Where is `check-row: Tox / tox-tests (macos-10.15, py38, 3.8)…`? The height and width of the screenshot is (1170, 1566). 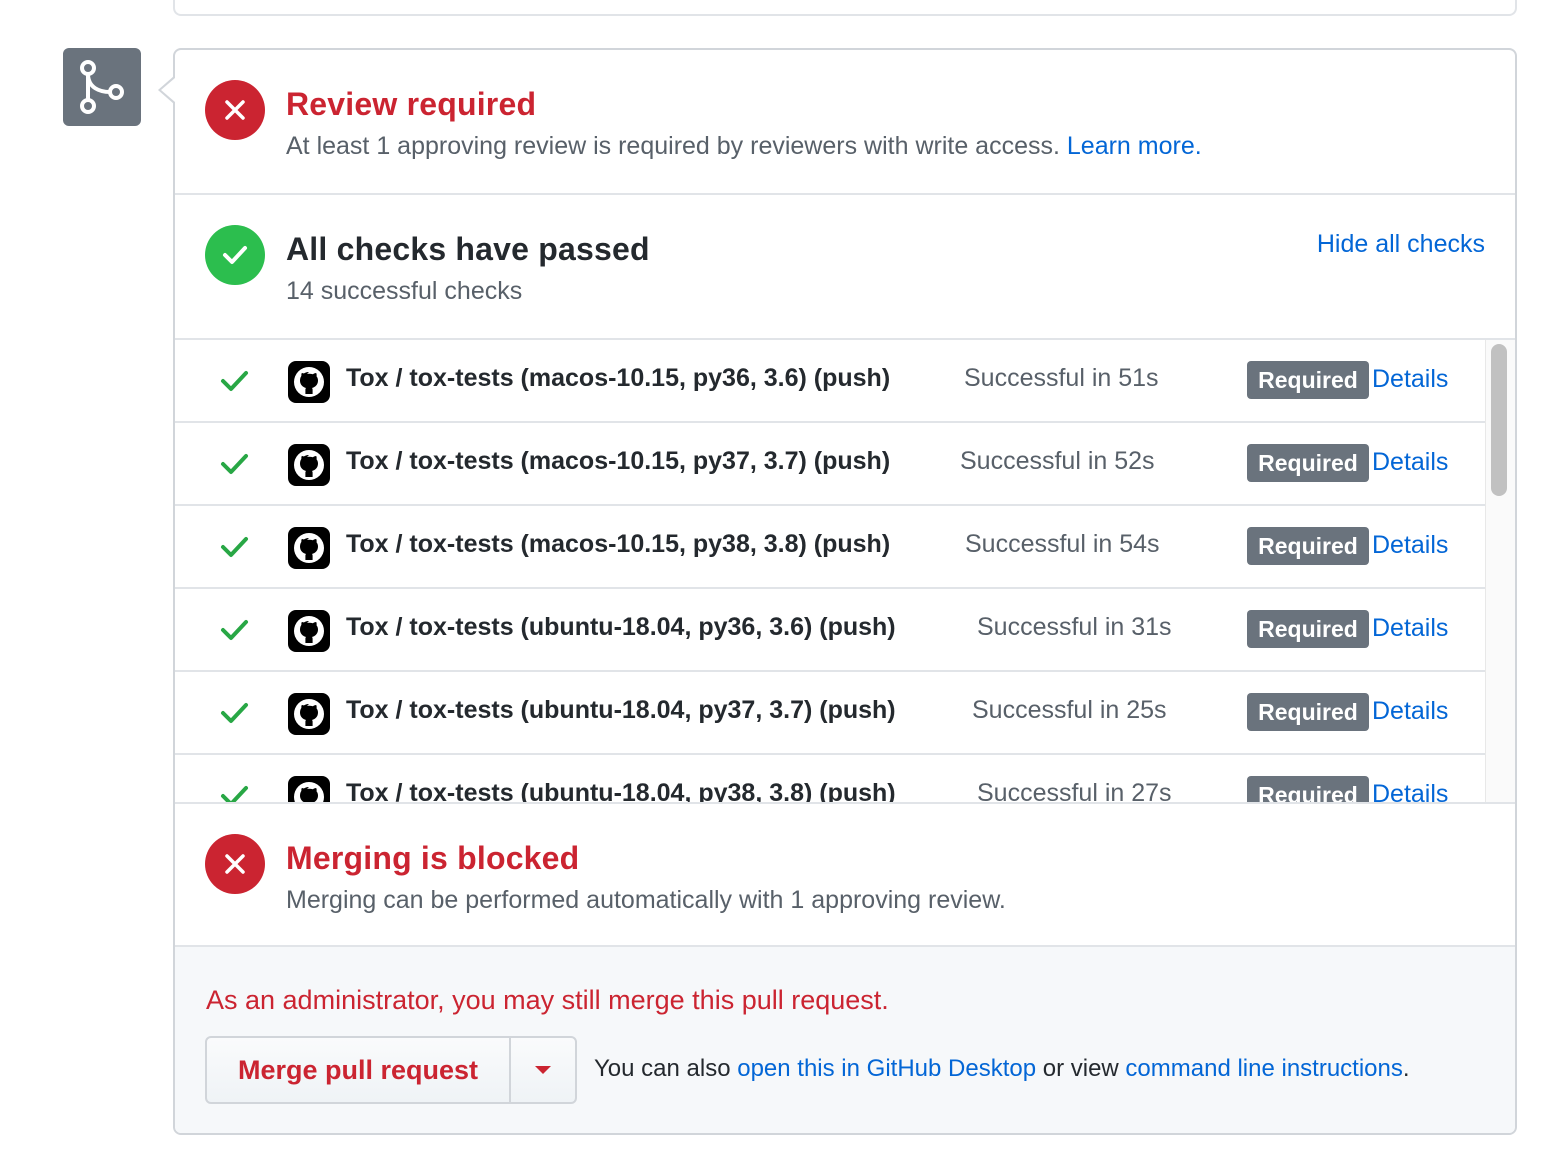 check-row: Tox / tox-tests (macos-10.15, py38, 3.8)… is located at coordinates (830, 547).